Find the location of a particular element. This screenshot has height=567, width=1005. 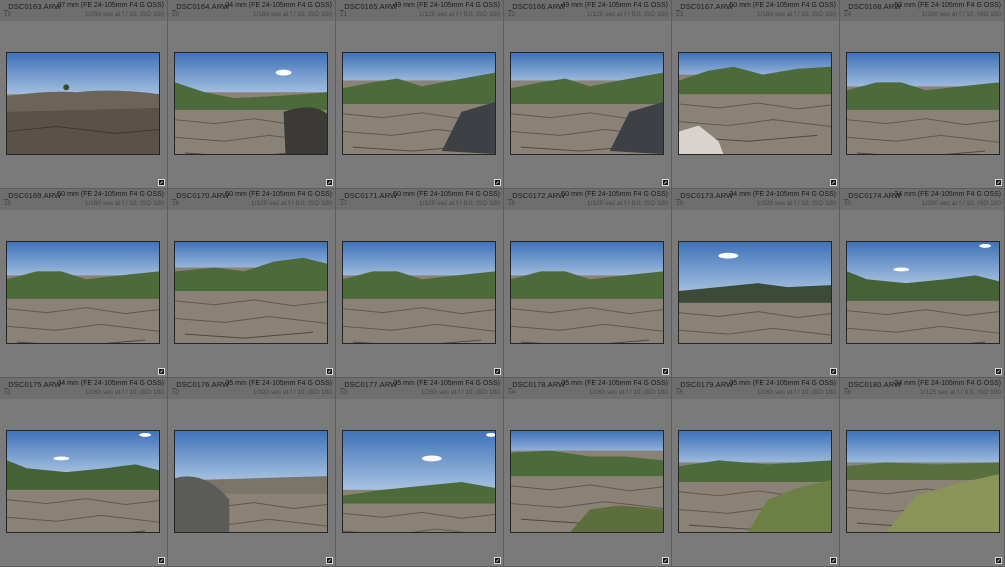

photo-index: 24 is located at coordinates (848, 14).